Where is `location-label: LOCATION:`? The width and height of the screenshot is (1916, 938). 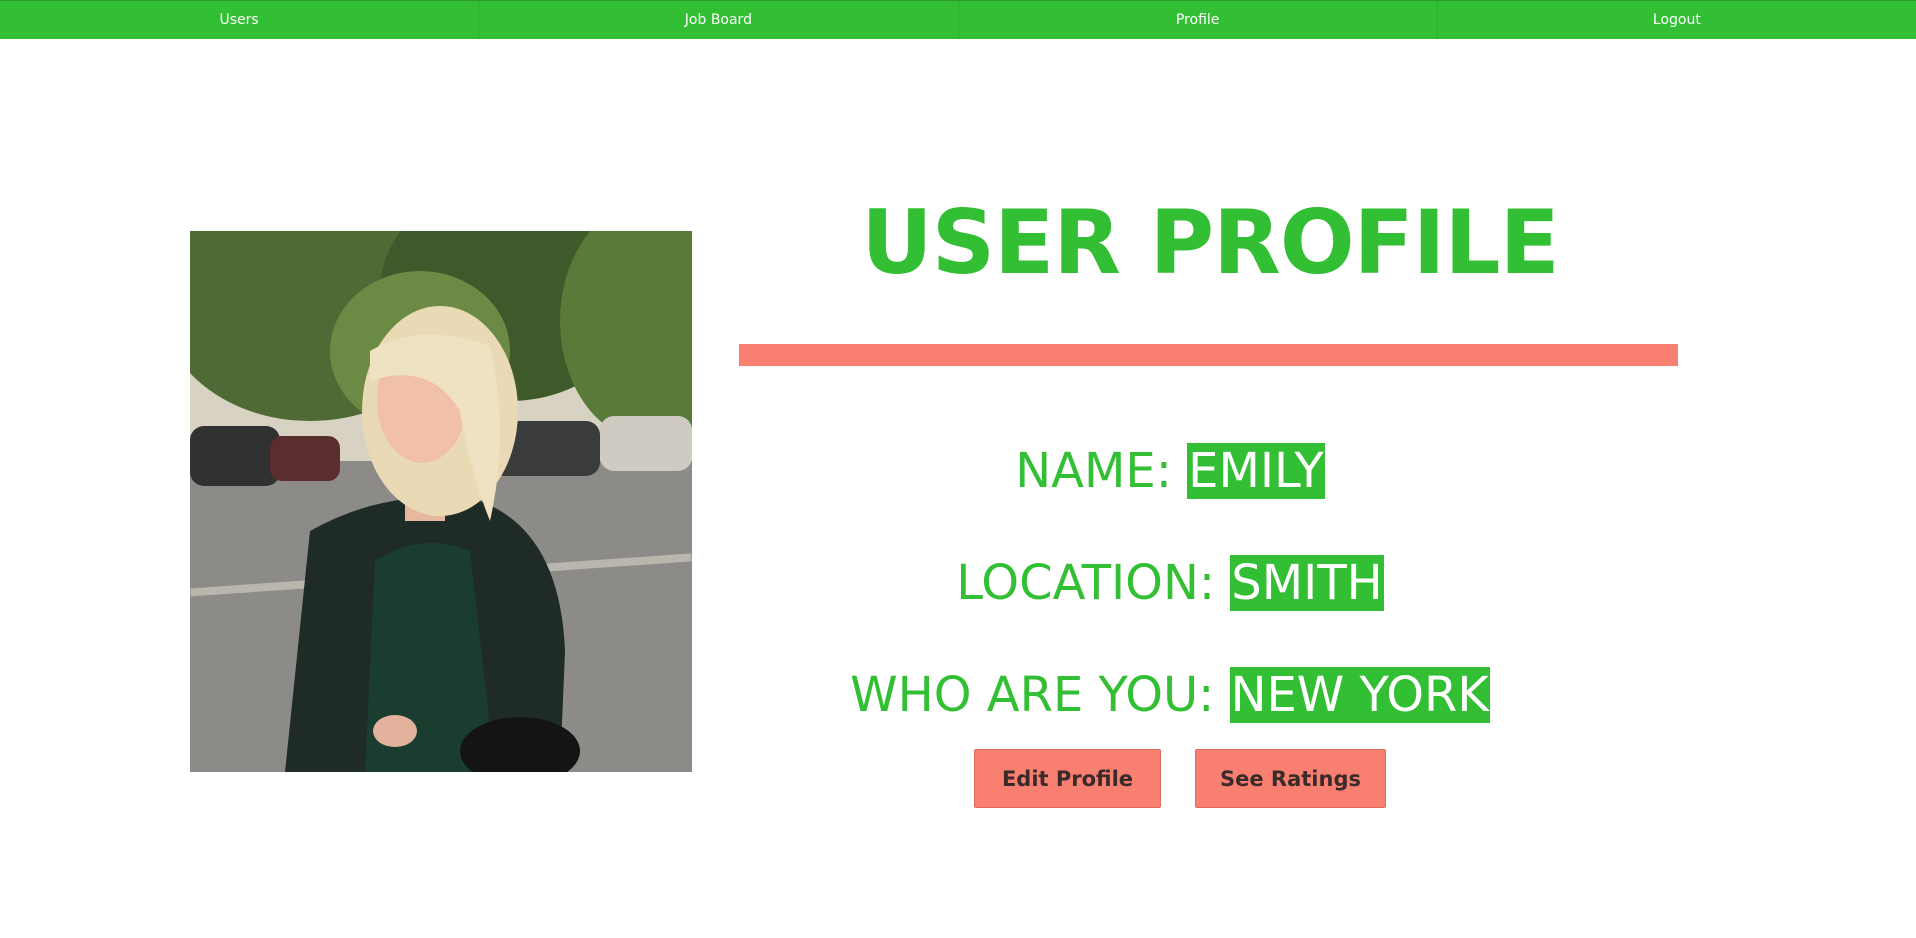
location-label: LOCATION: is located at coordinates (1093, 583).